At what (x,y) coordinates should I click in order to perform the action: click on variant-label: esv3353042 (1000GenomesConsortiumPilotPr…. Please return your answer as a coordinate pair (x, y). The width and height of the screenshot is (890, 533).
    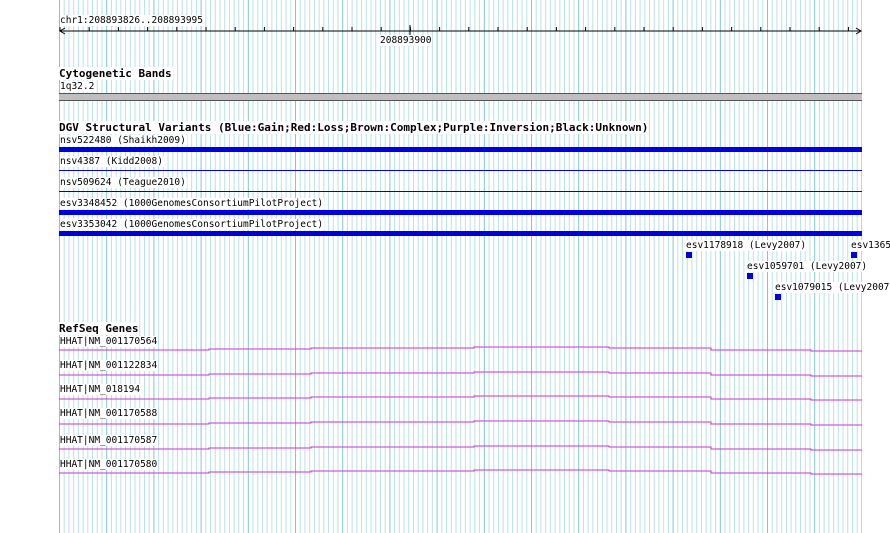
    Looking at the image, I should click on (192, 224).